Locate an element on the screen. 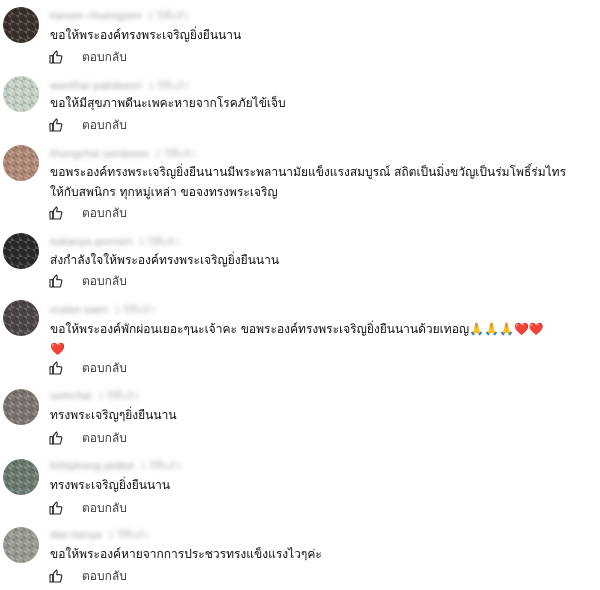 The width and height of the screenshot is (600, 590). comment-meta: kanom chuengsen 1 ปีที่แล้ว is located at coordinates (119, 16).